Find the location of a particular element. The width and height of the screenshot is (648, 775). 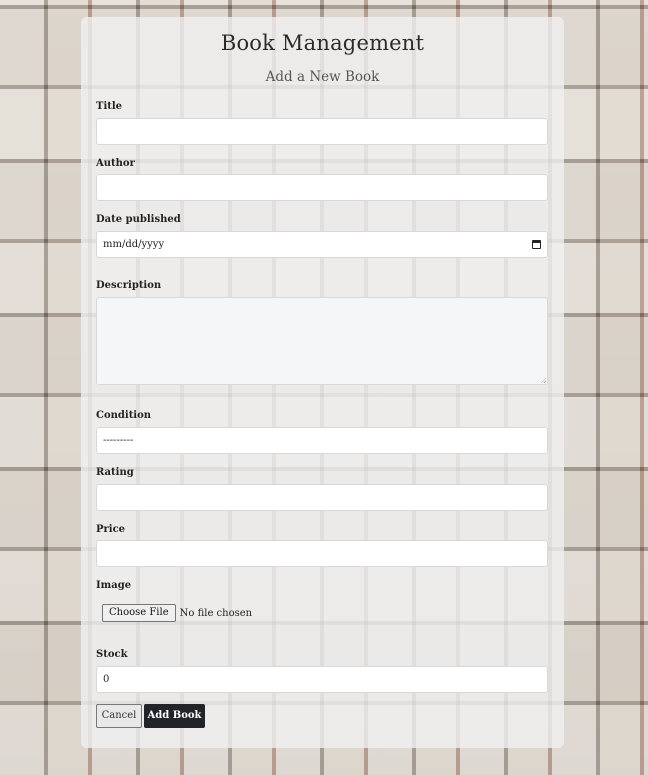

date-published-input: mm/dd/yyyy is located at coordinates (322, 244).